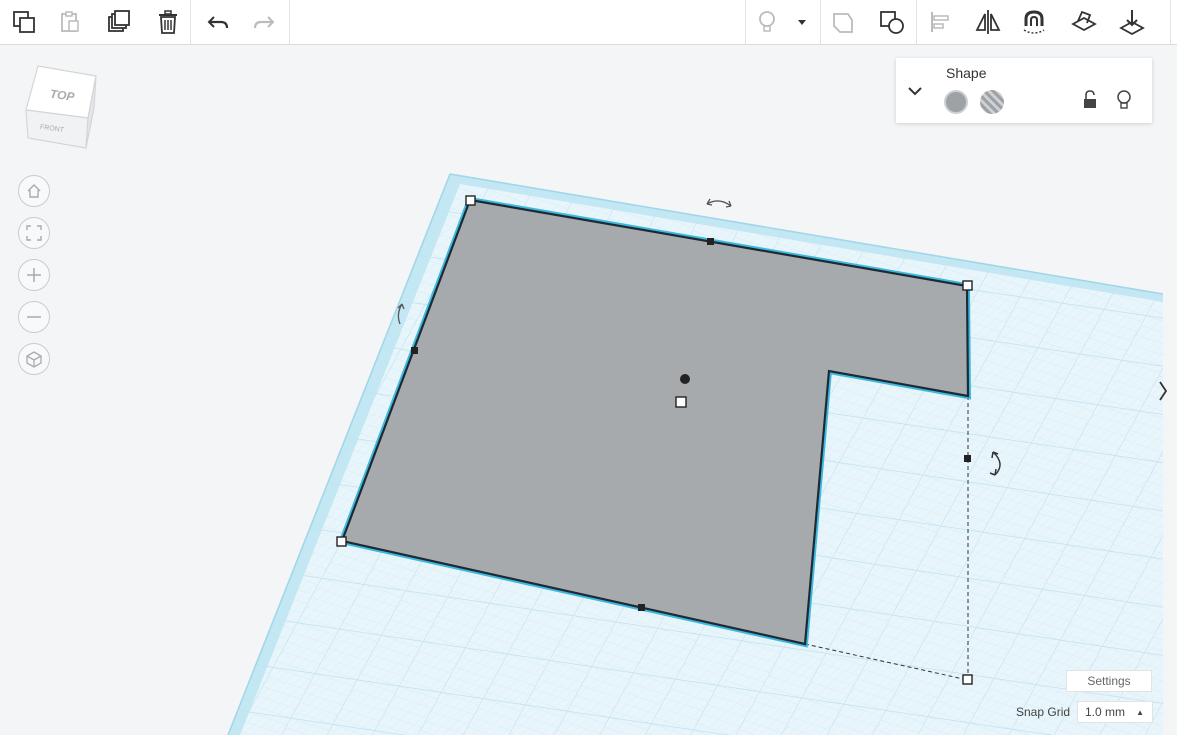  I want to click on snap-grid-value: 1.0 mm, so click(1105, 712).